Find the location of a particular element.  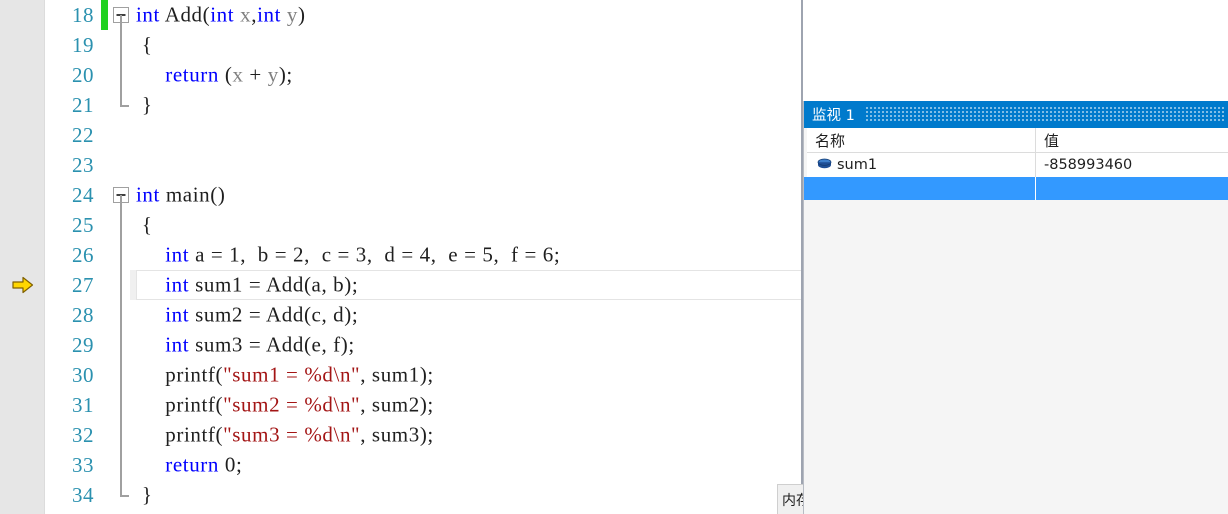

watch-row: sum1 -858993460 is located at coordinates (1017, 165).